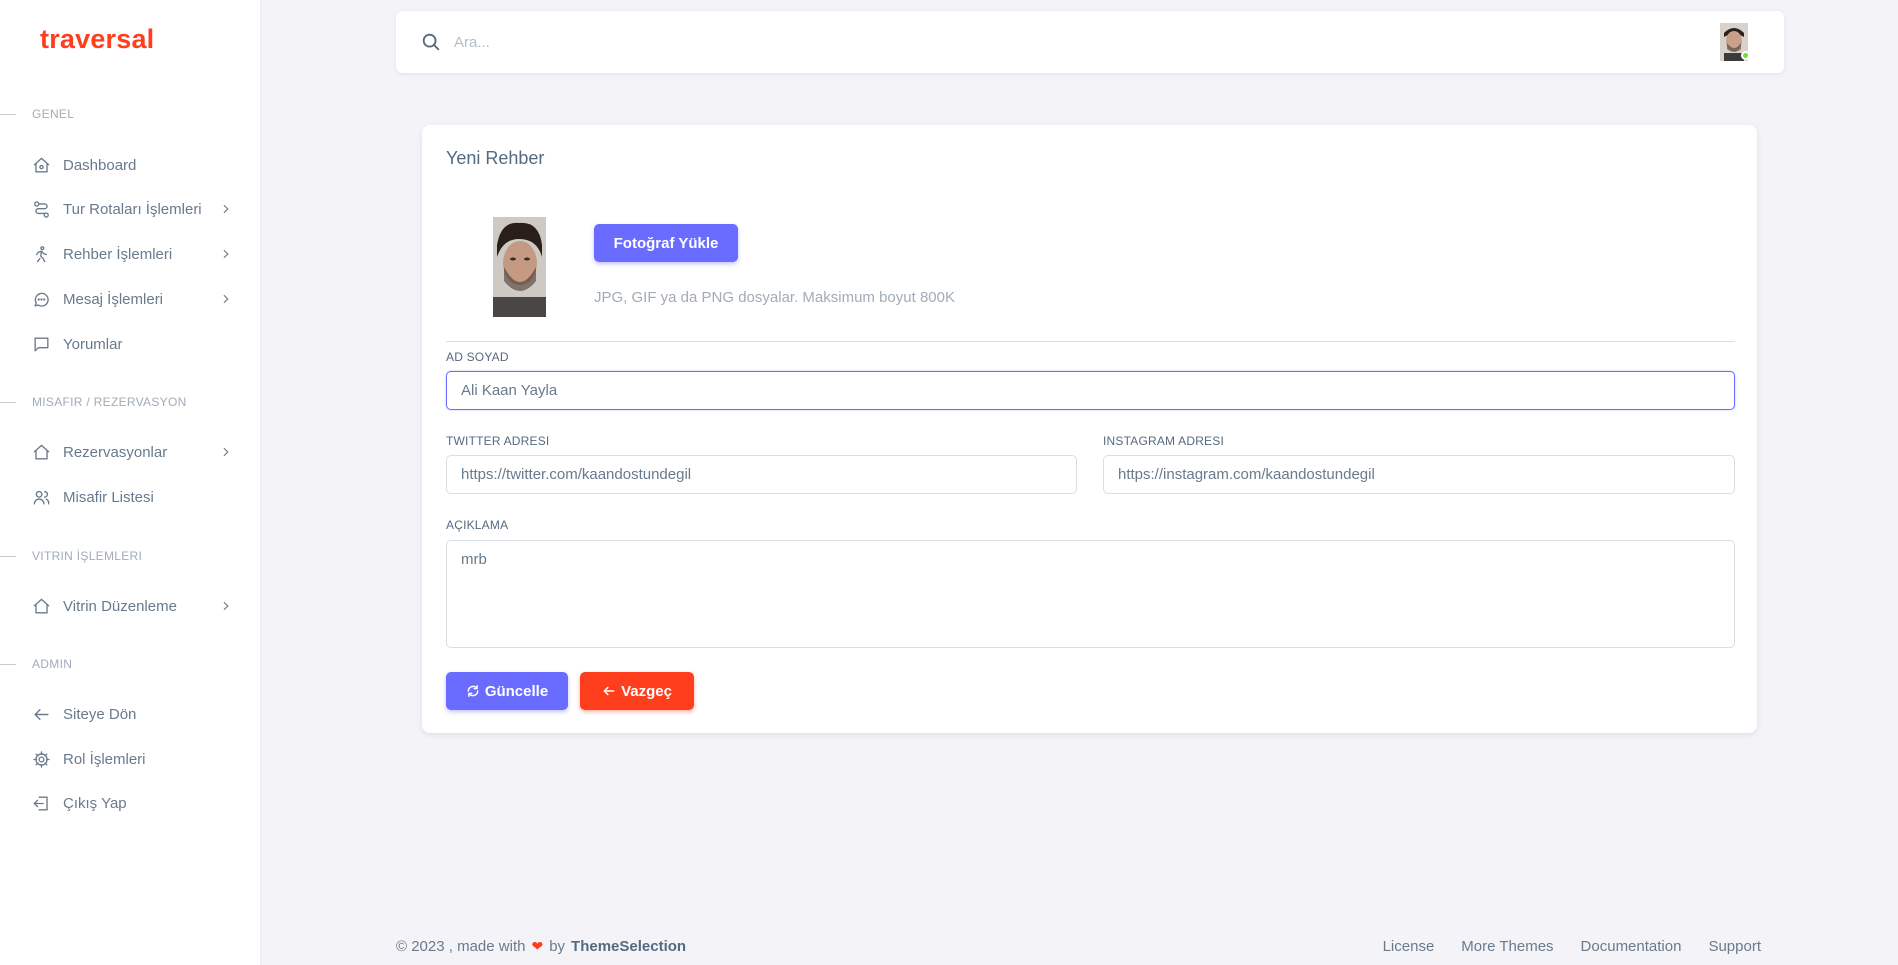  I want to click on sidebar-item-dashboard: Dashboard, so click(133, 165).